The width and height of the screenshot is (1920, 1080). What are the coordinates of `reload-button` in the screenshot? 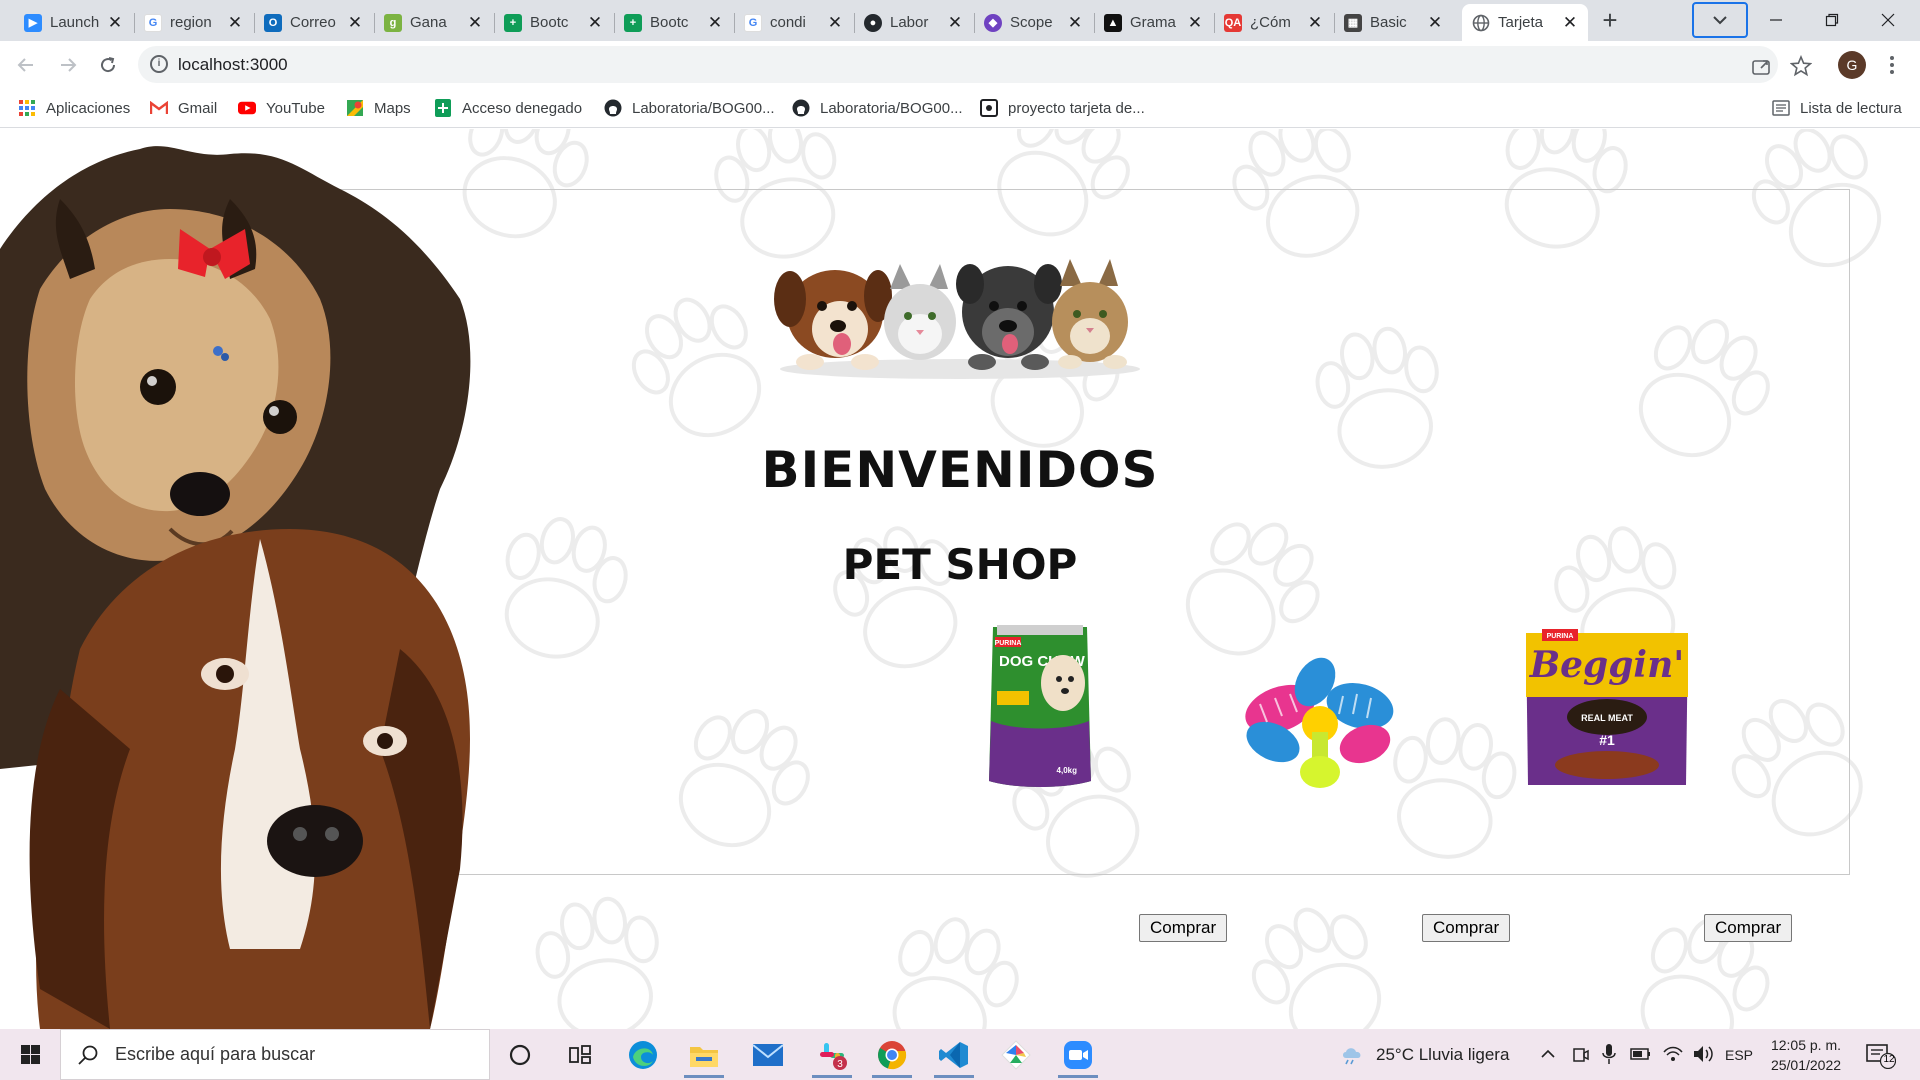 It's located at (108, 65).